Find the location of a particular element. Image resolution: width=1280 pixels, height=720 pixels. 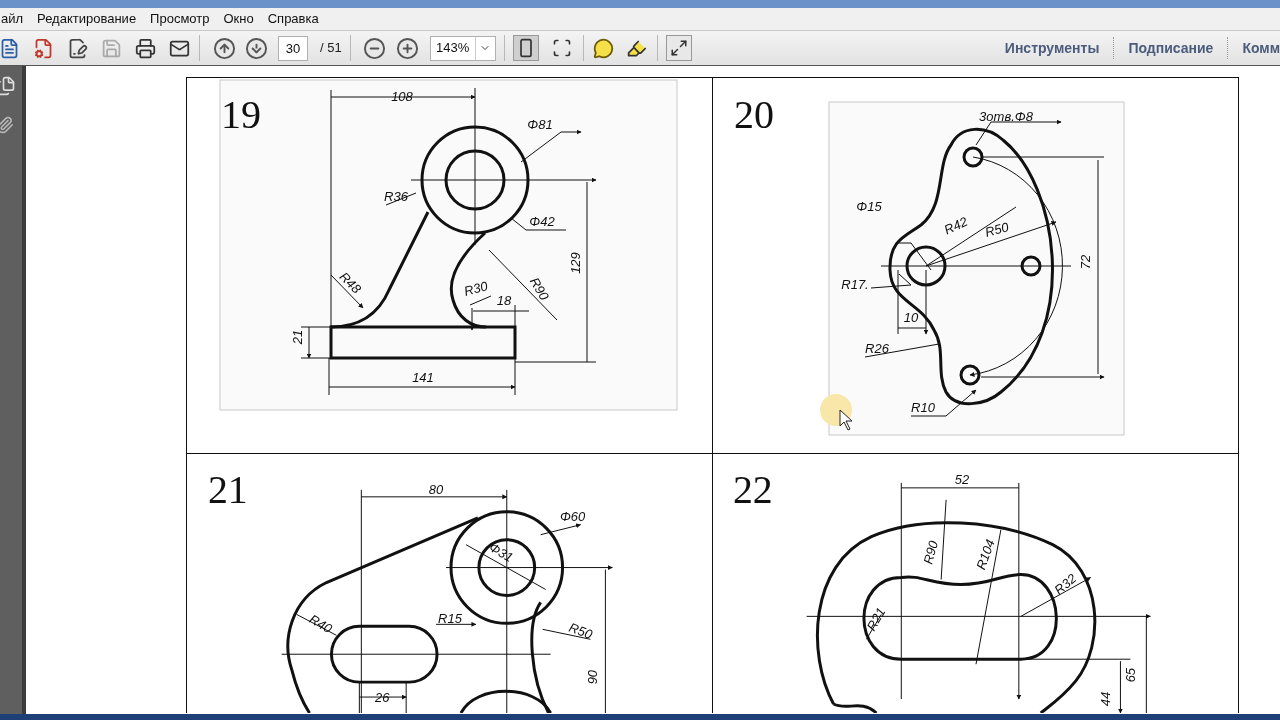

dimension-label: 21 is located at coordinates (297, 337).